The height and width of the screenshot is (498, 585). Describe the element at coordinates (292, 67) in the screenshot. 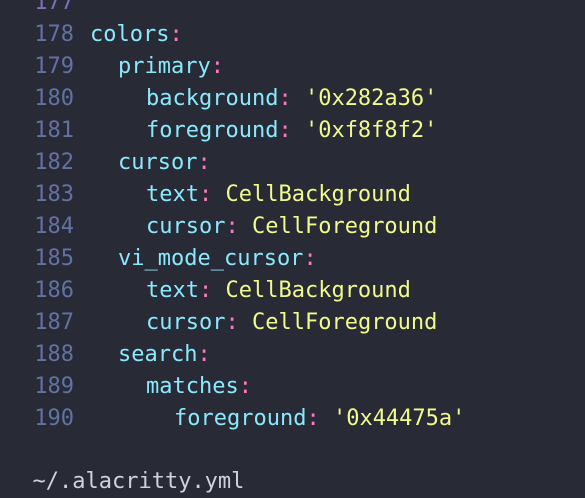

I see `code-line: 179 primary:` at that location.